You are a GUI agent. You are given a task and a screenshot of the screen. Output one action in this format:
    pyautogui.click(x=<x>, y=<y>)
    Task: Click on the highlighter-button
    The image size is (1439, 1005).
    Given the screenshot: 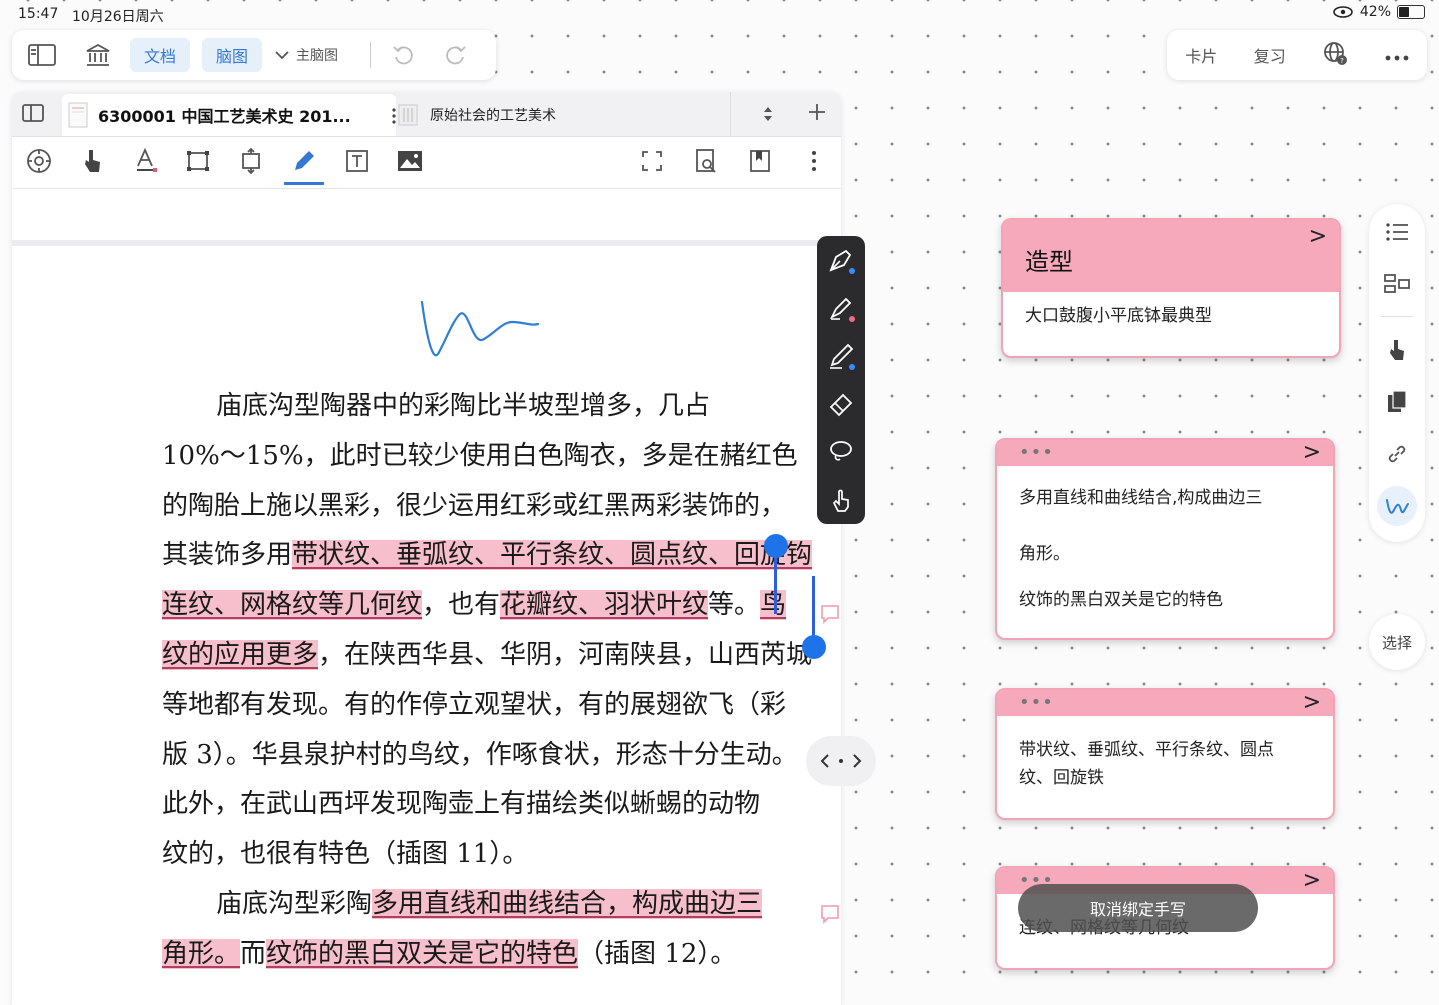 What is the action you would take?
    pyautogui.click(x=841, y=308)
    